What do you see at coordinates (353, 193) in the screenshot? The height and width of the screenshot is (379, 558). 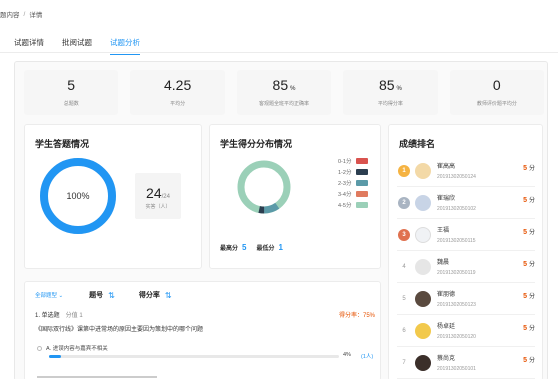 I see `legend-item: 3-4分` at bounding box center [353, 193].